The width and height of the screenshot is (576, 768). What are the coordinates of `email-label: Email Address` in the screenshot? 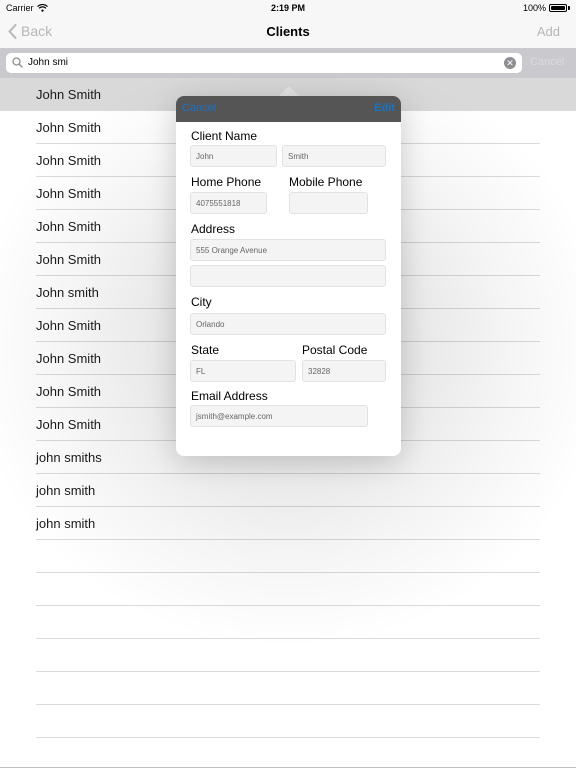 It's located at (229, 396).